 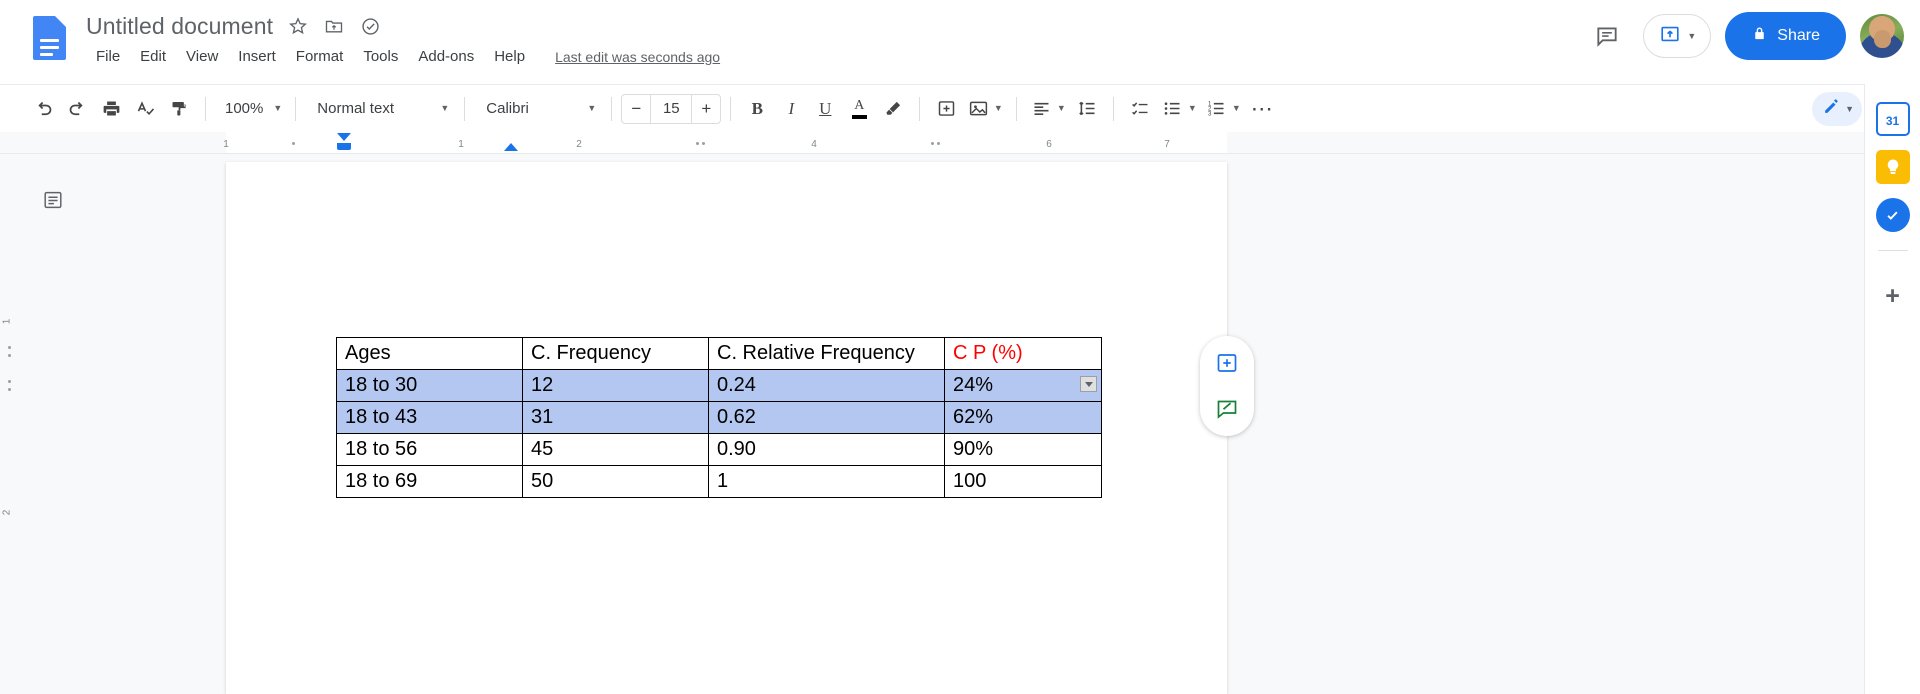 What do you see at coordinates (226, 144) in the screenshot?
I see `ruler-tick: 1` at bounding box center [226, 144].